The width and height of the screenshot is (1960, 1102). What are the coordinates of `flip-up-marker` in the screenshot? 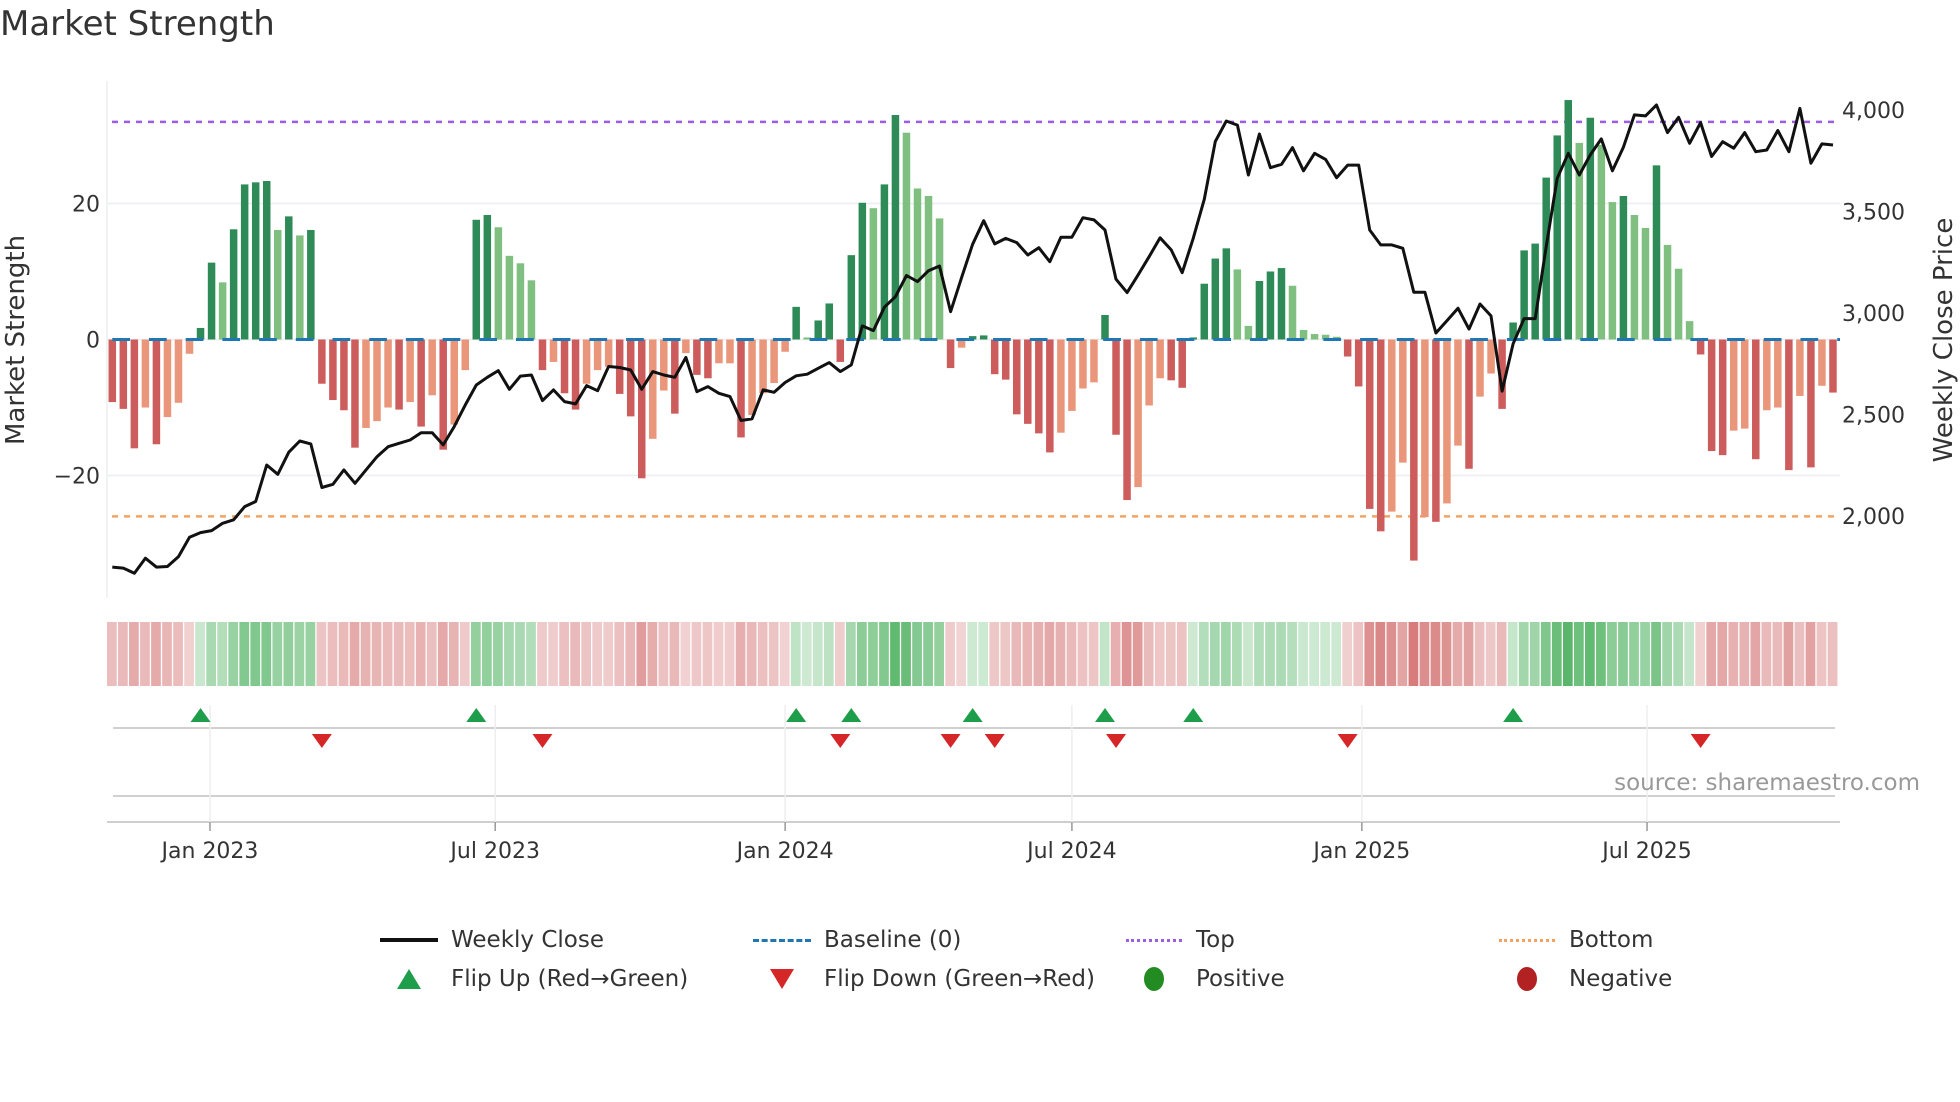 It's located at (200, 715).